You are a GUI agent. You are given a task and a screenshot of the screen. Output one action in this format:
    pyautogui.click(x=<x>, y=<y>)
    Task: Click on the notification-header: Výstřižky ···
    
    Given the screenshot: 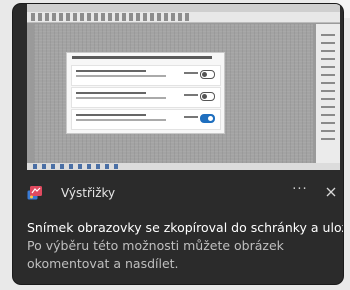 What is the action you would take?
    pyautogui.click(x=181, y=193)
    